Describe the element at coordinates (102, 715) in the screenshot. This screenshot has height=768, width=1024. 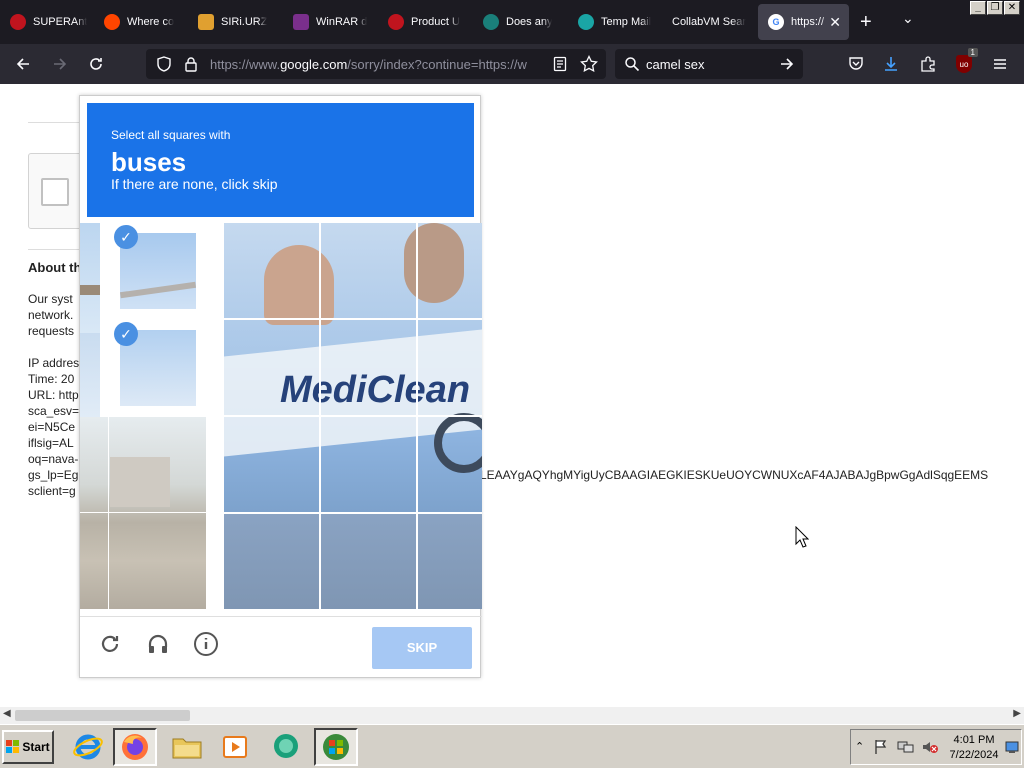
I see `scrollbar-thumb` at that location.